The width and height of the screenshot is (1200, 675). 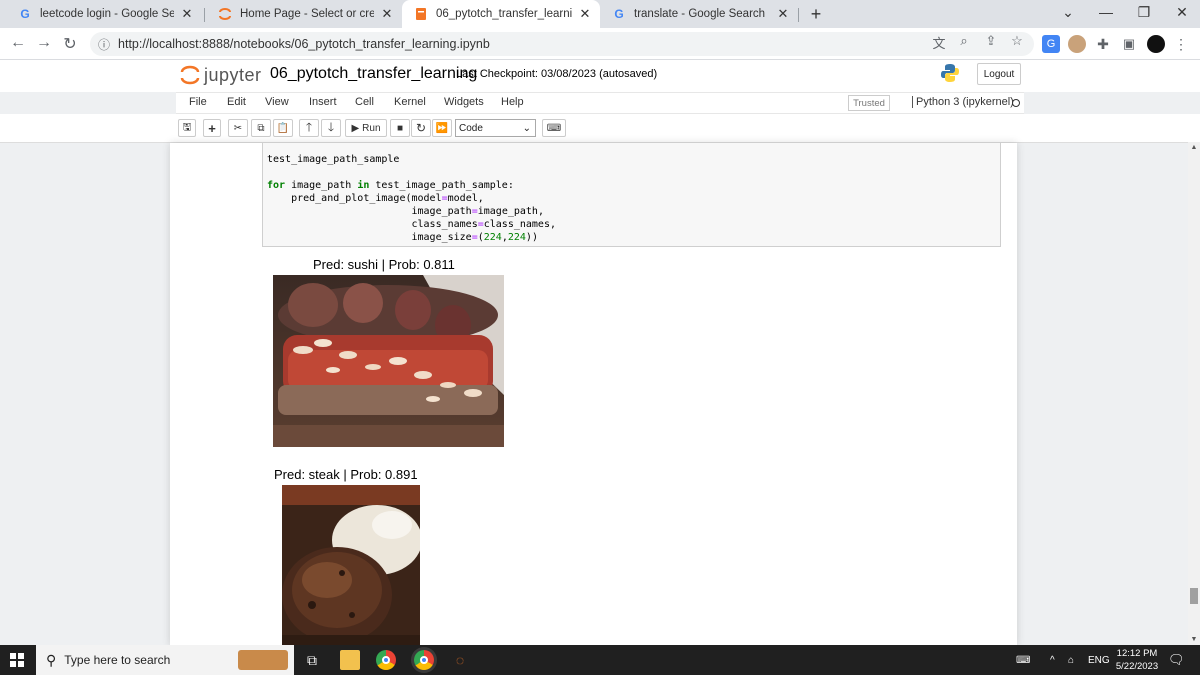 I want to click on scrollbar-thumb, so click(x=1194, y=596).